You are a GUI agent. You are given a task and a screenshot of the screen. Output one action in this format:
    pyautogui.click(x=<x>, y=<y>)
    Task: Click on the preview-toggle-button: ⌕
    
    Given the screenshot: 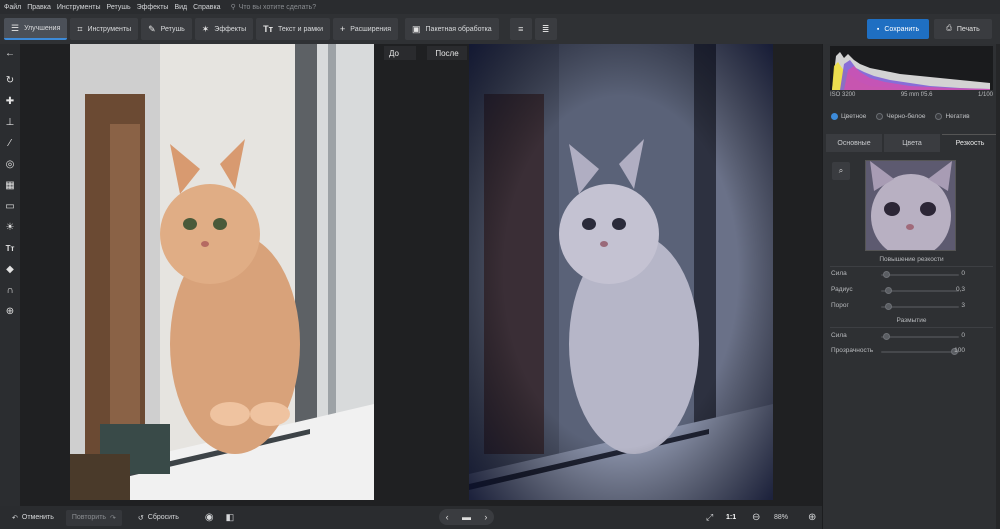 What is the action you would take?
    pyautogui.click(x=841, y=171)
    